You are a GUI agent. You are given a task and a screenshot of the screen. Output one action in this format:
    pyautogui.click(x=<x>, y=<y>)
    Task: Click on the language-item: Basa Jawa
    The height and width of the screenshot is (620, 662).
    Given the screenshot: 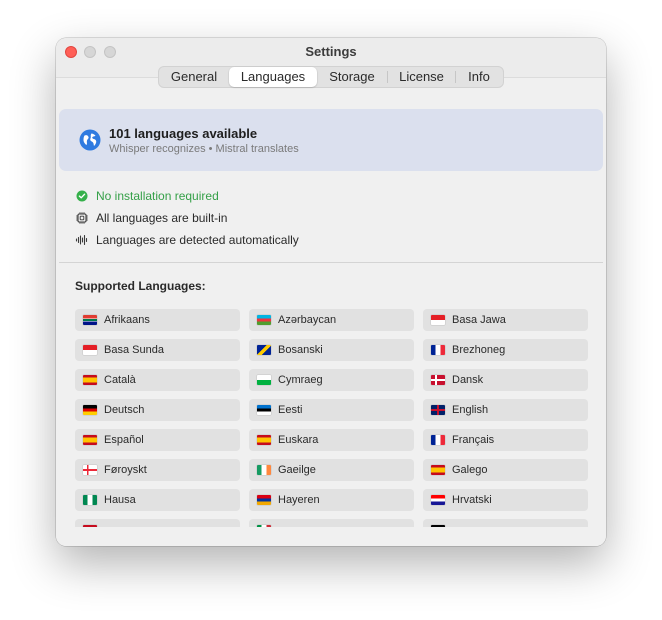 What is the action you would take?
    pyautogui.click(x=505, y=320)
    